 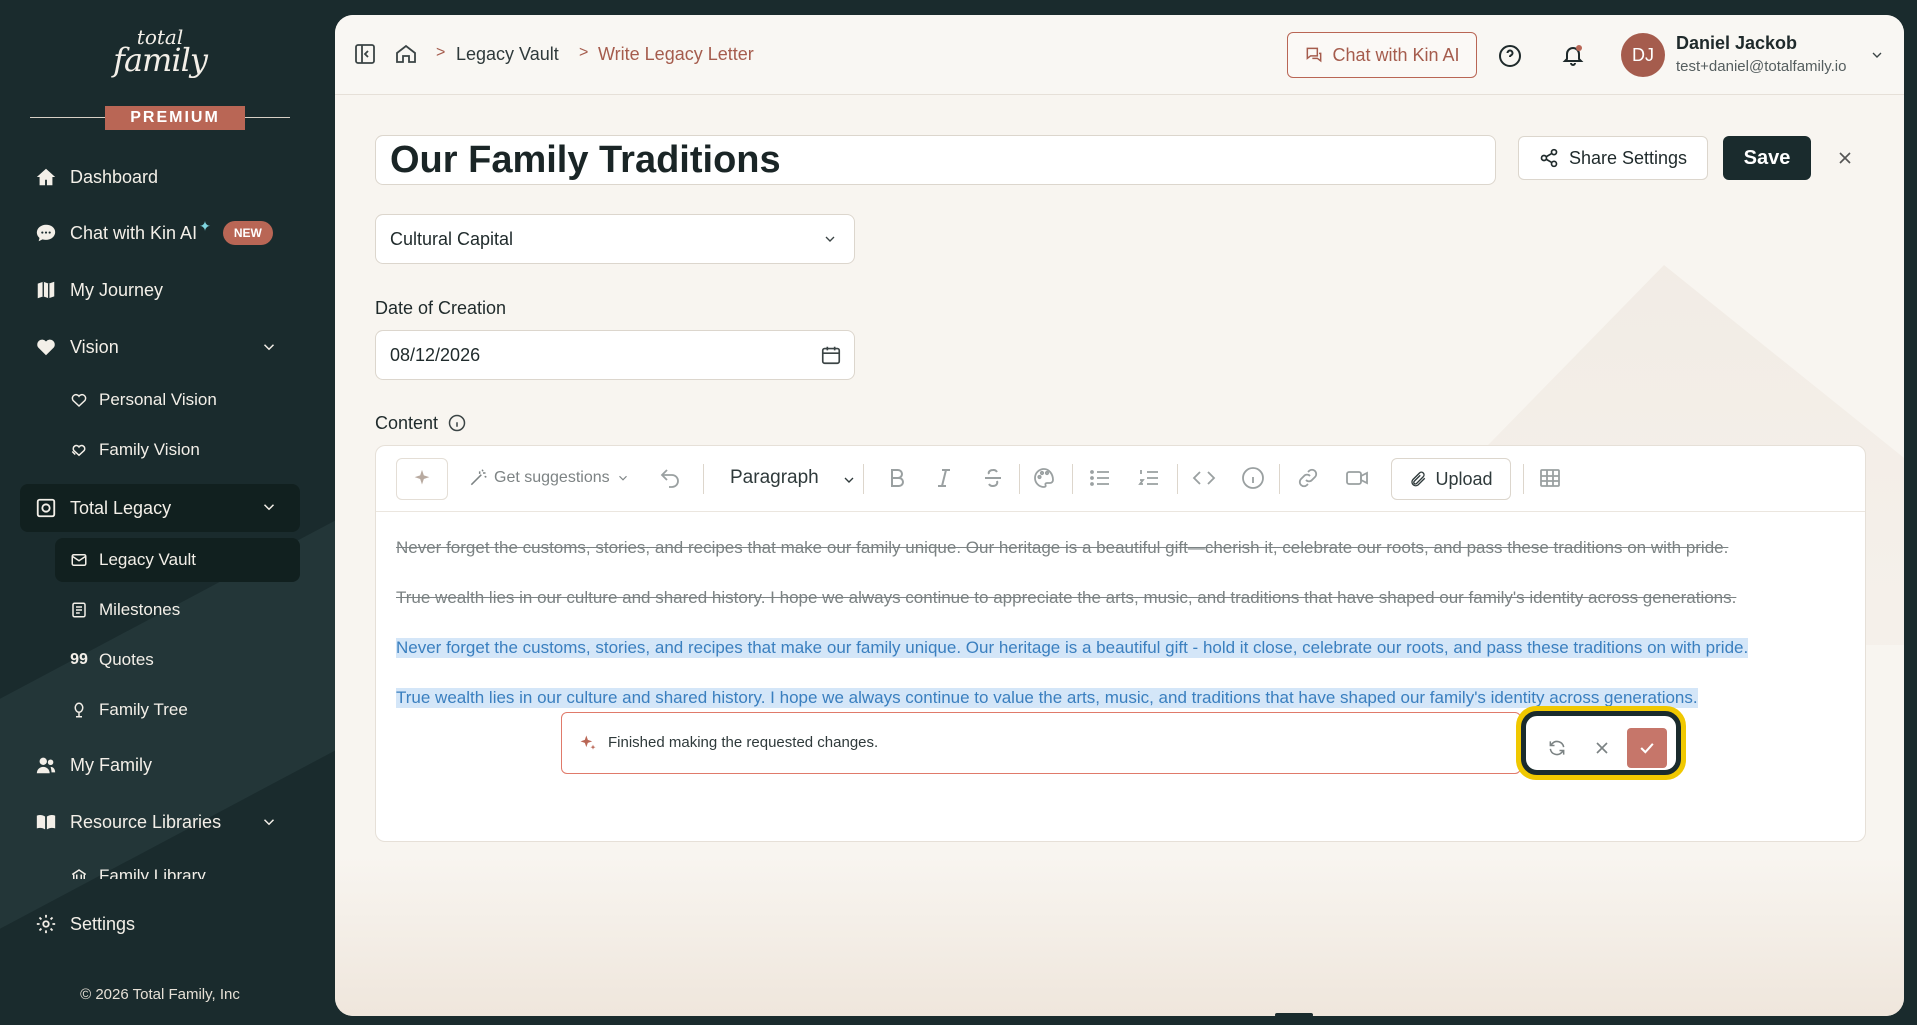 What do you see at coordinates (160, 822) in the screenshot?
I see `sidebar-item-resource-libraries: Resource Libraries` at bounding box center [160, 822].